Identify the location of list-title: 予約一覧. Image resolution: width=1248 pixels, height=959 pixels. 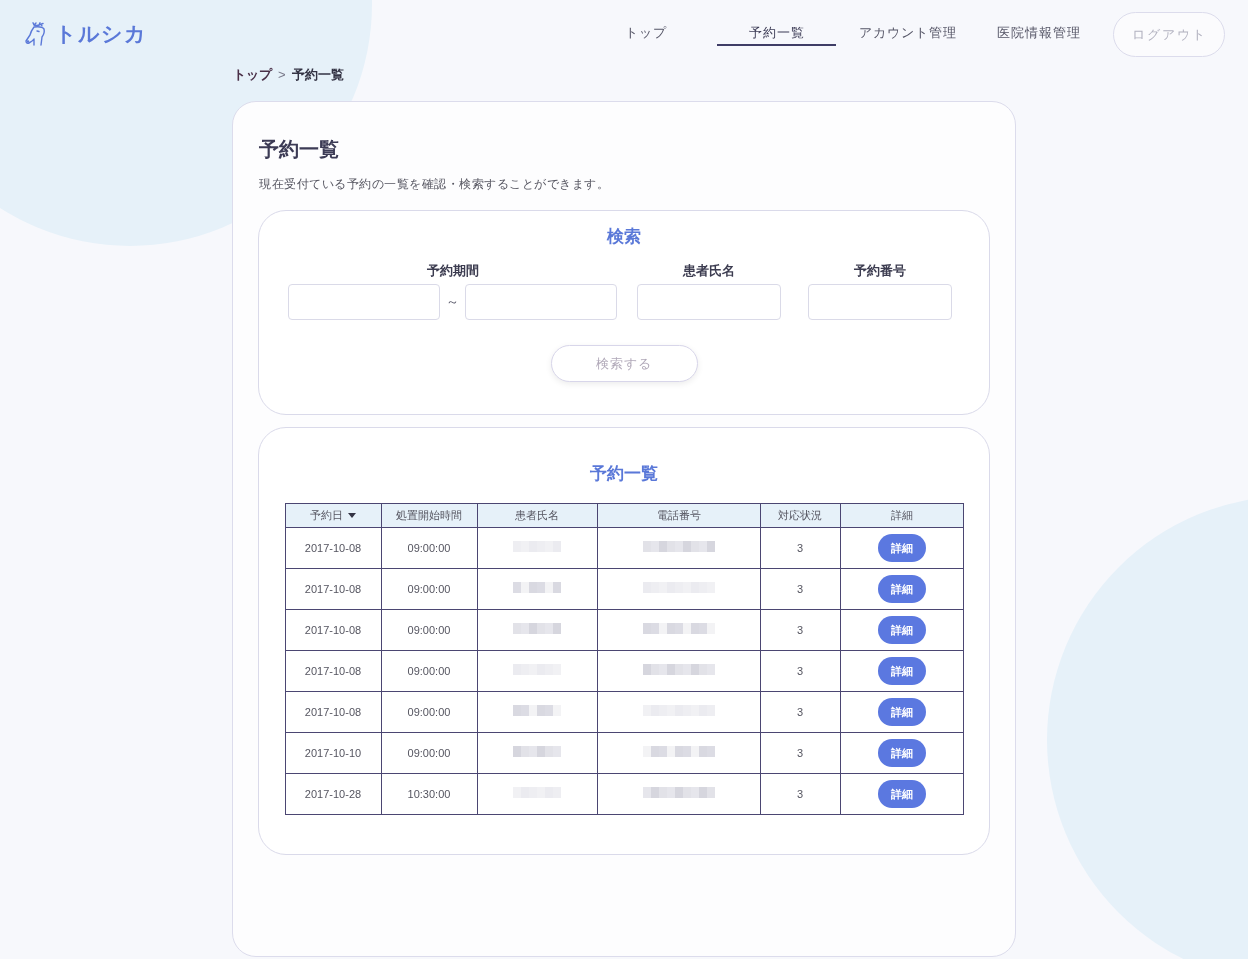
(624, 474).